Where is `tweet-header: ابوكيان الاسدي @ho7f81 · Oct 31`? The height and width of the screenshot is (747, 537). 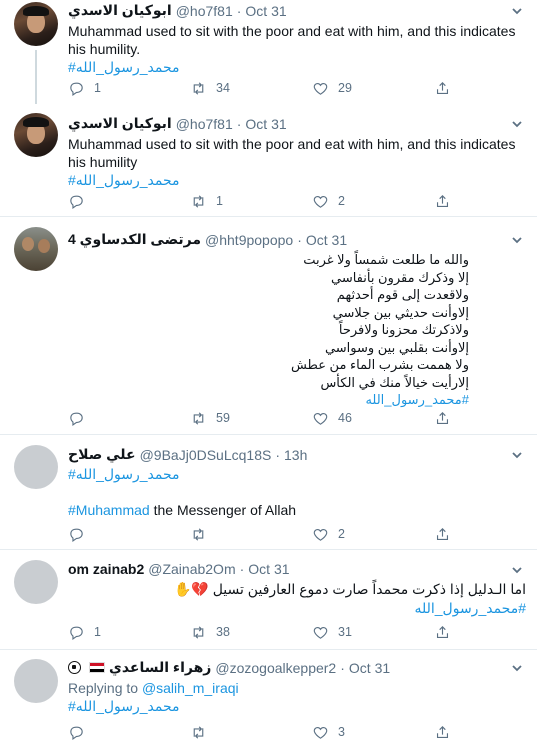 tweet-header: ابوكيان الاسدي @ho7f81 · Oct 31 is located at coordinates (177, 123).